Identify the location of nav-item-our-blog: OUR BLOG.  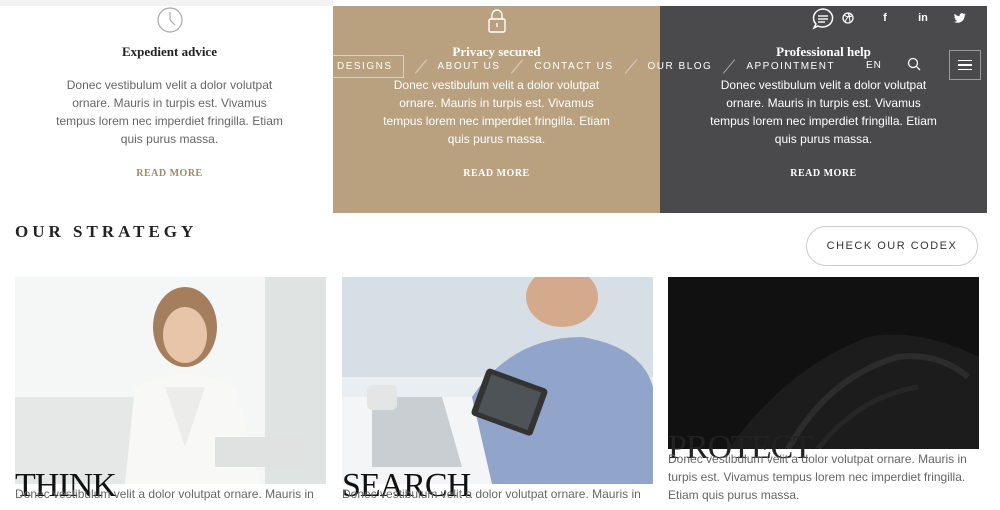
(680, 66).